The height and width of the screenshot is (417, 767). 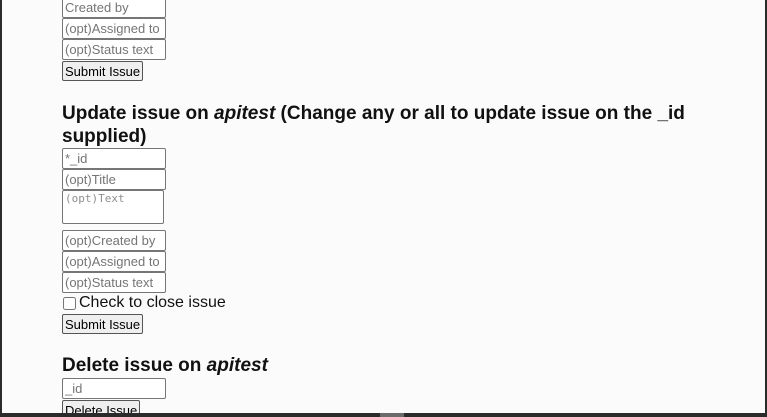 What do you see at coordinates (392, 415) in the screenshot?
I see `scrollbar-thumb` at bounding box center [392, 415].